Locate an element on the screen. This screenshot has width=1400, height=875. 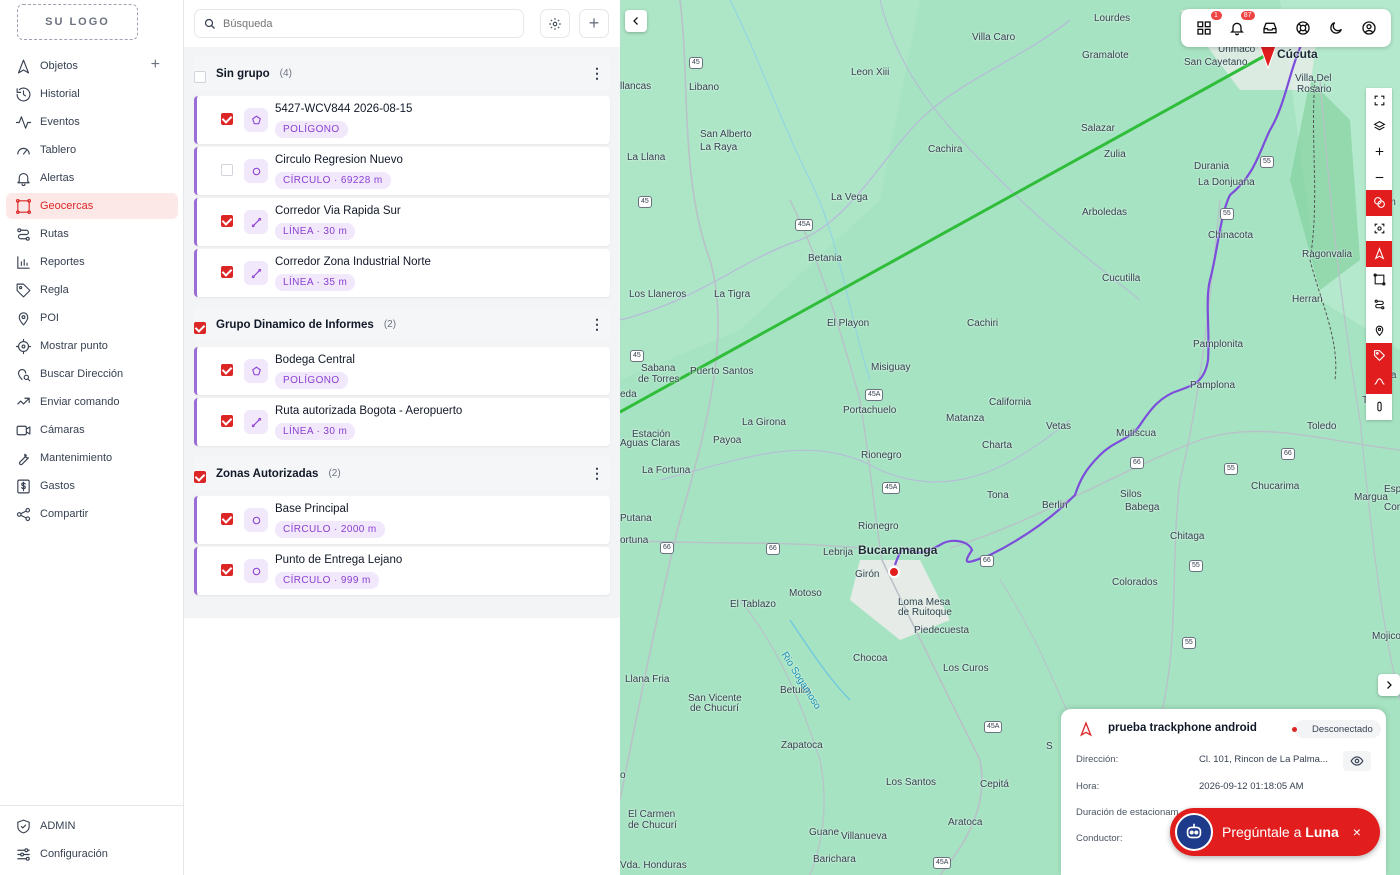
poi-toggle is located at coordinates (1379, 331).